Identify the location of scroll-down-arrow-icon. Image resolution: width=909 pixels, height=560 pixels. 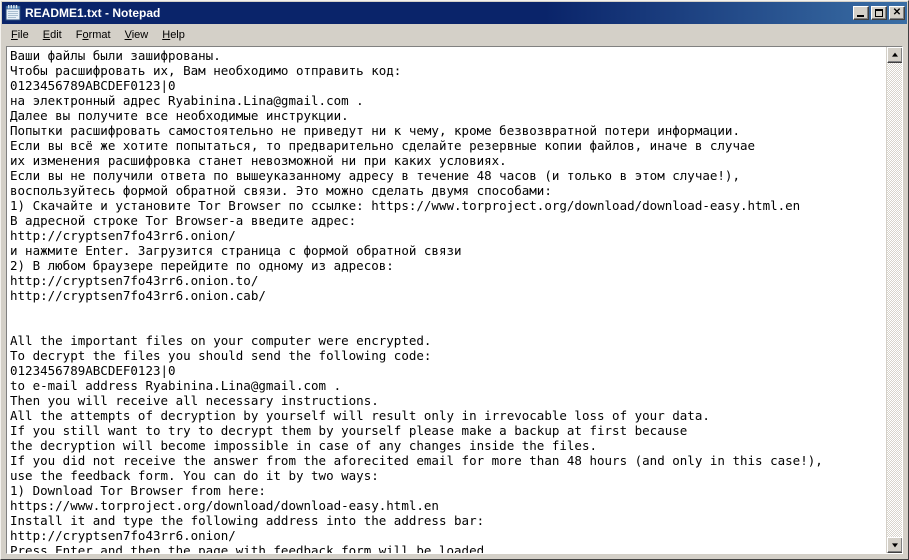
(895, 545).